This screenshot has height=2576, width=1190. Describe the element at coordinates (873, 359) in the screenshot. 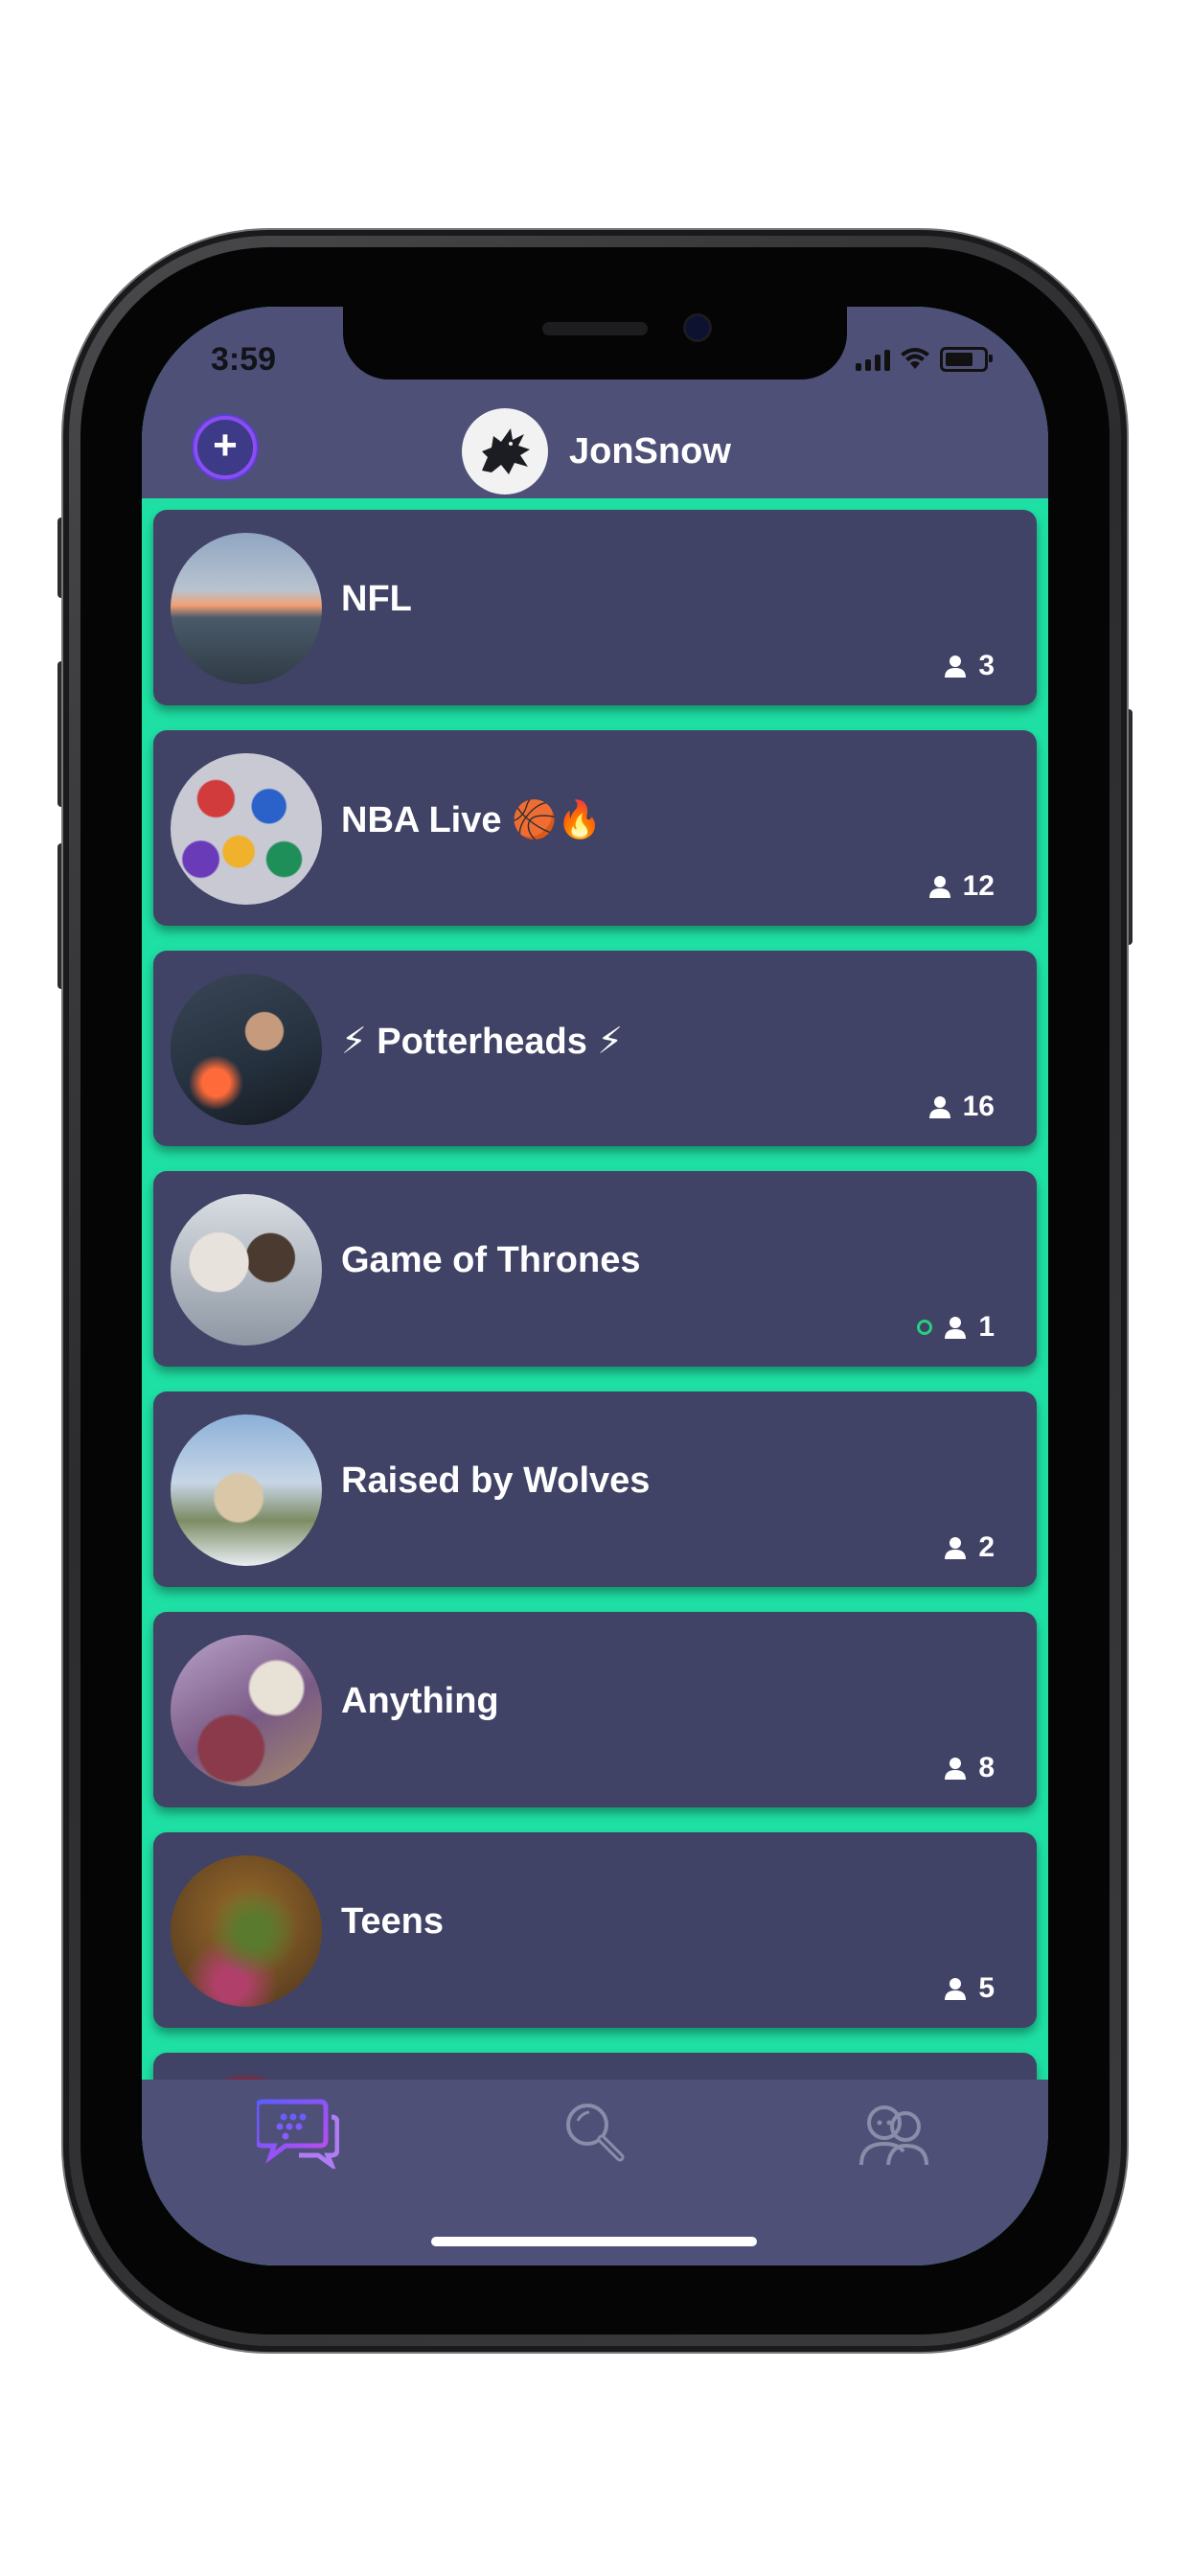

I see `signal-icon` at that location.